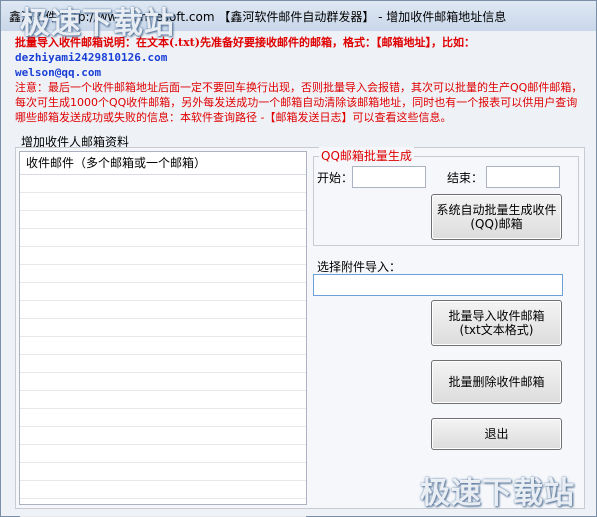  I want to click on start-label: 开始：, so click(335, 178).